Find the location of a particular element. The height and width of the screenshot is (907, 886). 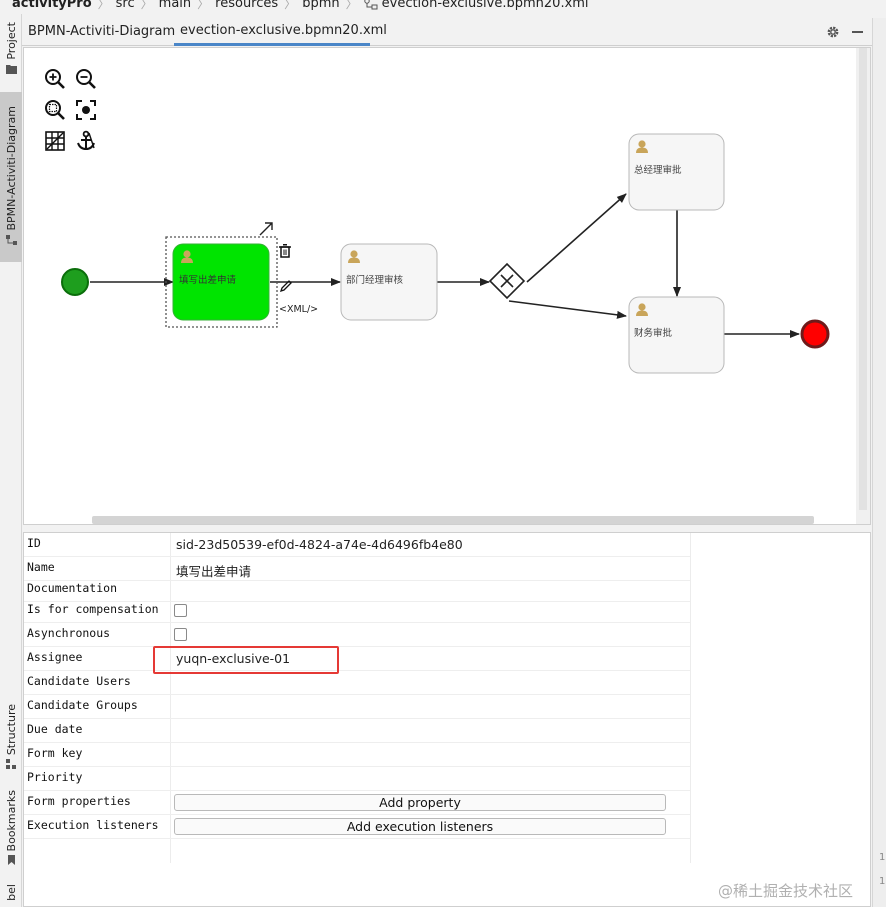

property-row-form-properties: Form properties Add property is located at coordinates (357, 803).